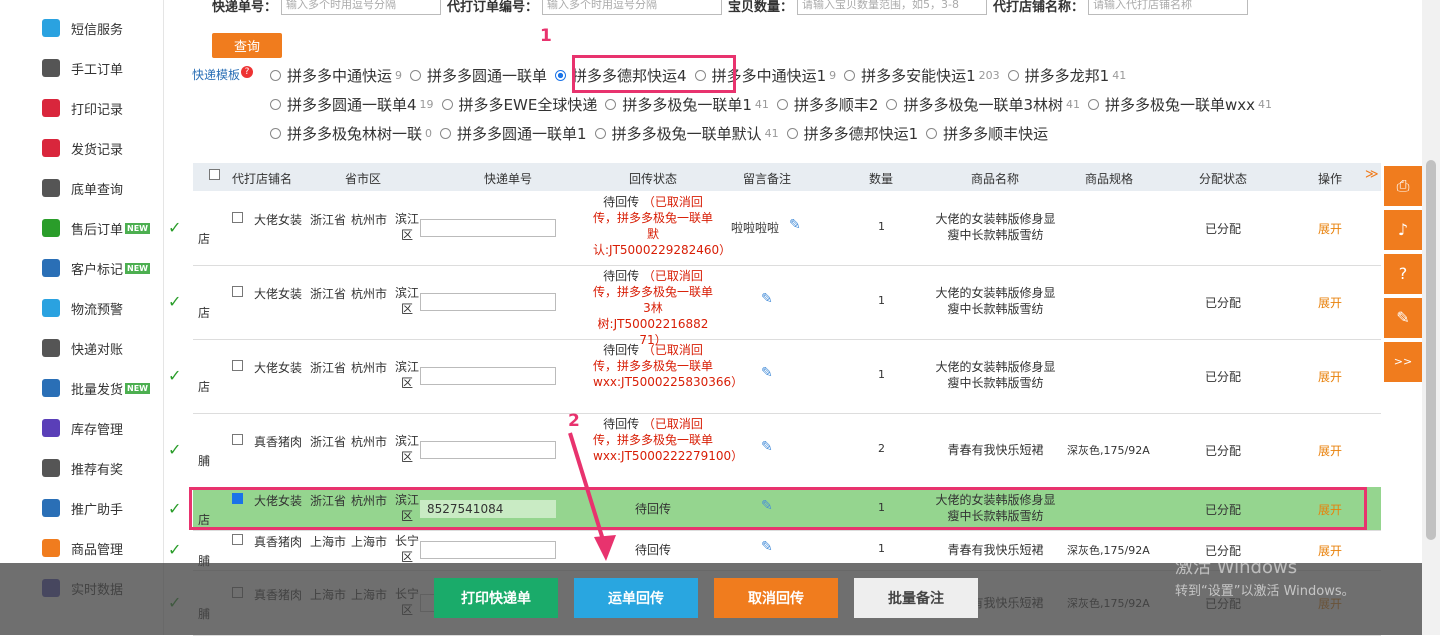 Image resolution: width=1440 pixels, height=636 pixels. What do you see at coordinates (1168, 7) in the screenshot?
I see `search-input-3: 请输入代打店铺名称` at bounding box center [1168, 7].